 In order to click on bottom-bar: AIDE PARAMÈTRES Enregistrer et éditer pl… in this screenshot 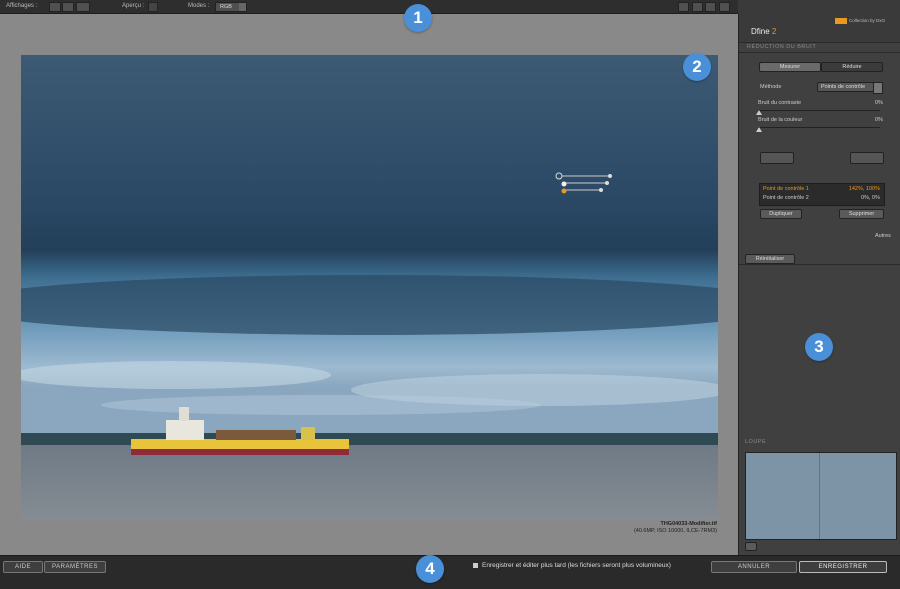, I will do `click(450, 572)`.